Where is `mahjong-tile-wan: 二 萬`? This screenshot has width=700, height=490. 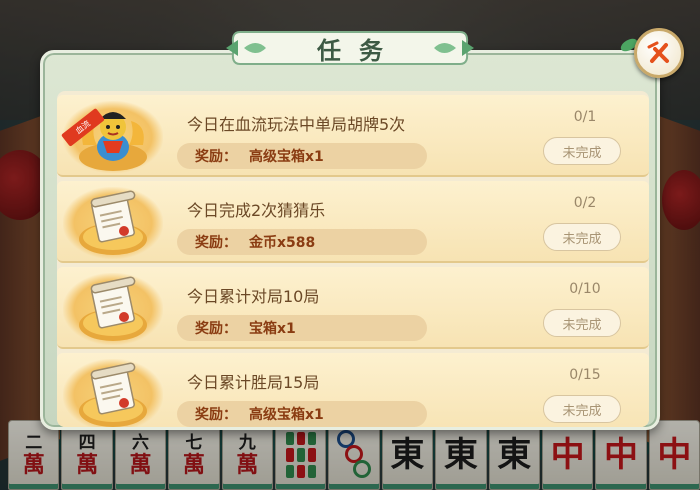
mahjong-tile-wan: 二 萬 is located at coordinates (34, 455).